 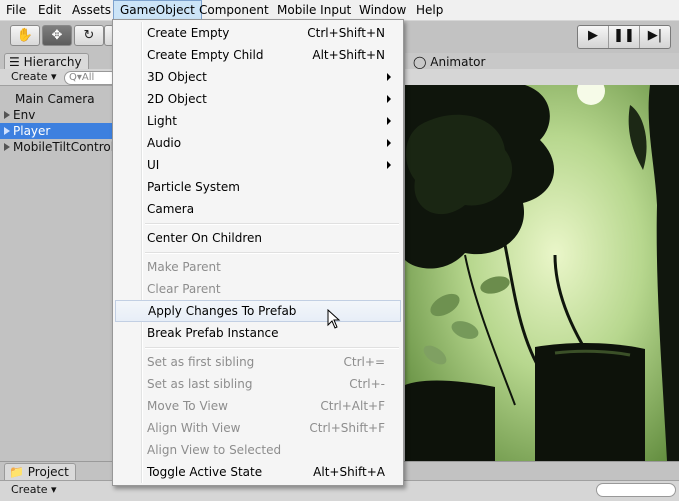 What do you see at coordinates (258, 77) in the screenshot?
I see `menu-item-3d-object: 3D Object` at bounding box center [258, 77].